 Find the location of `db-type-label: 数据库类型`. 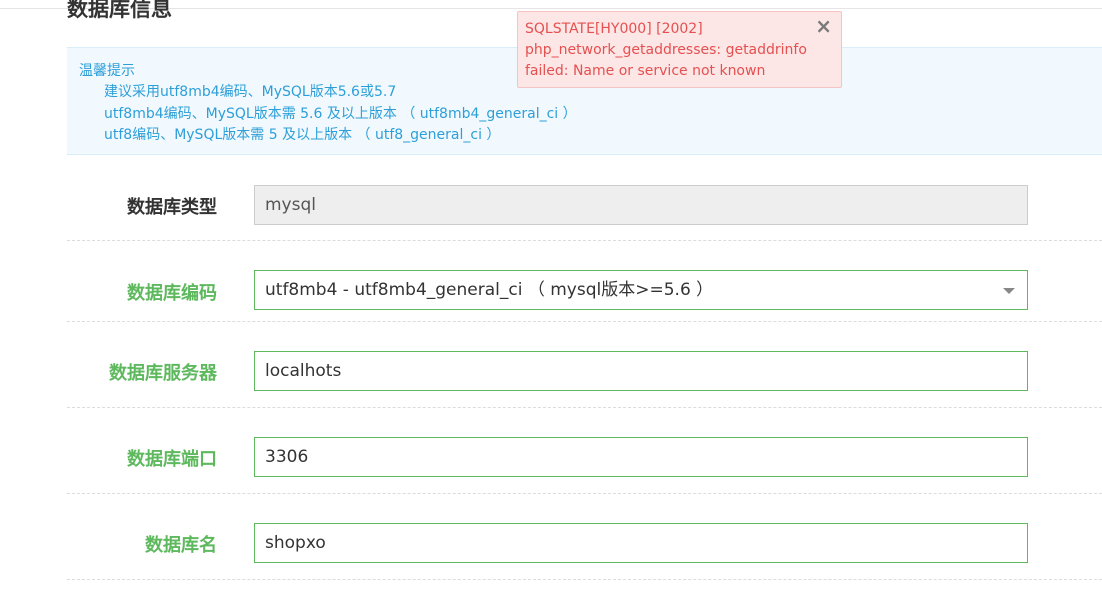

db-type-label: 数据库类型 is located at coordinates (172, 207).